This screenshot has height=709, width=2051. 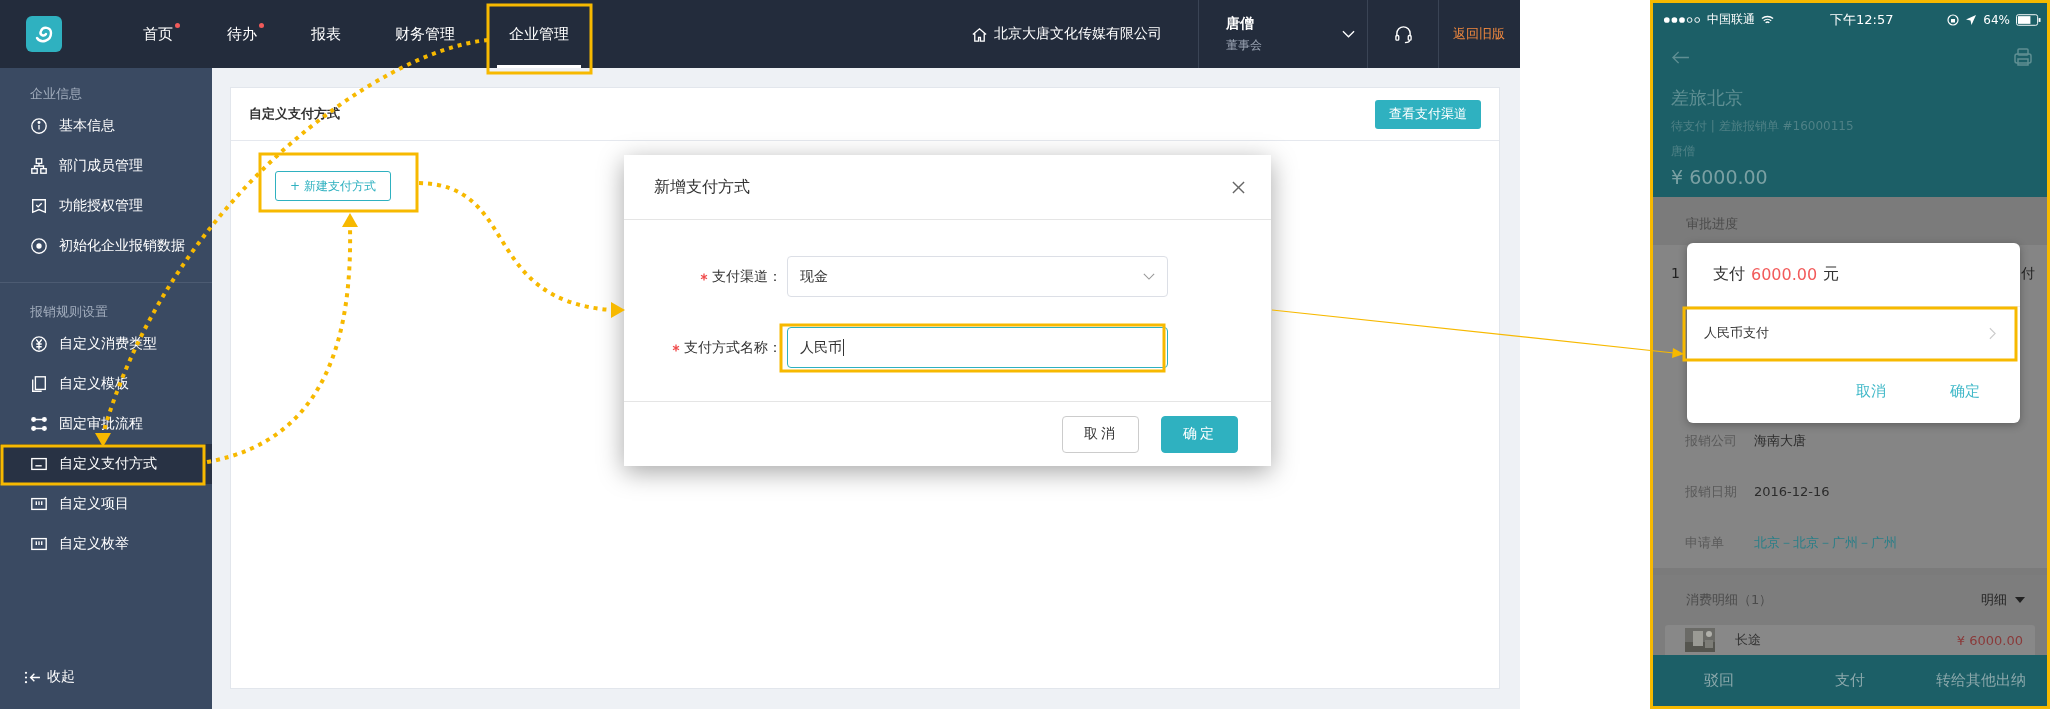 What do you see at coordinates (106, 166) in the screenshot?
I see `sidebar-item: 部门成员管理` at bounding box center [106, 166].